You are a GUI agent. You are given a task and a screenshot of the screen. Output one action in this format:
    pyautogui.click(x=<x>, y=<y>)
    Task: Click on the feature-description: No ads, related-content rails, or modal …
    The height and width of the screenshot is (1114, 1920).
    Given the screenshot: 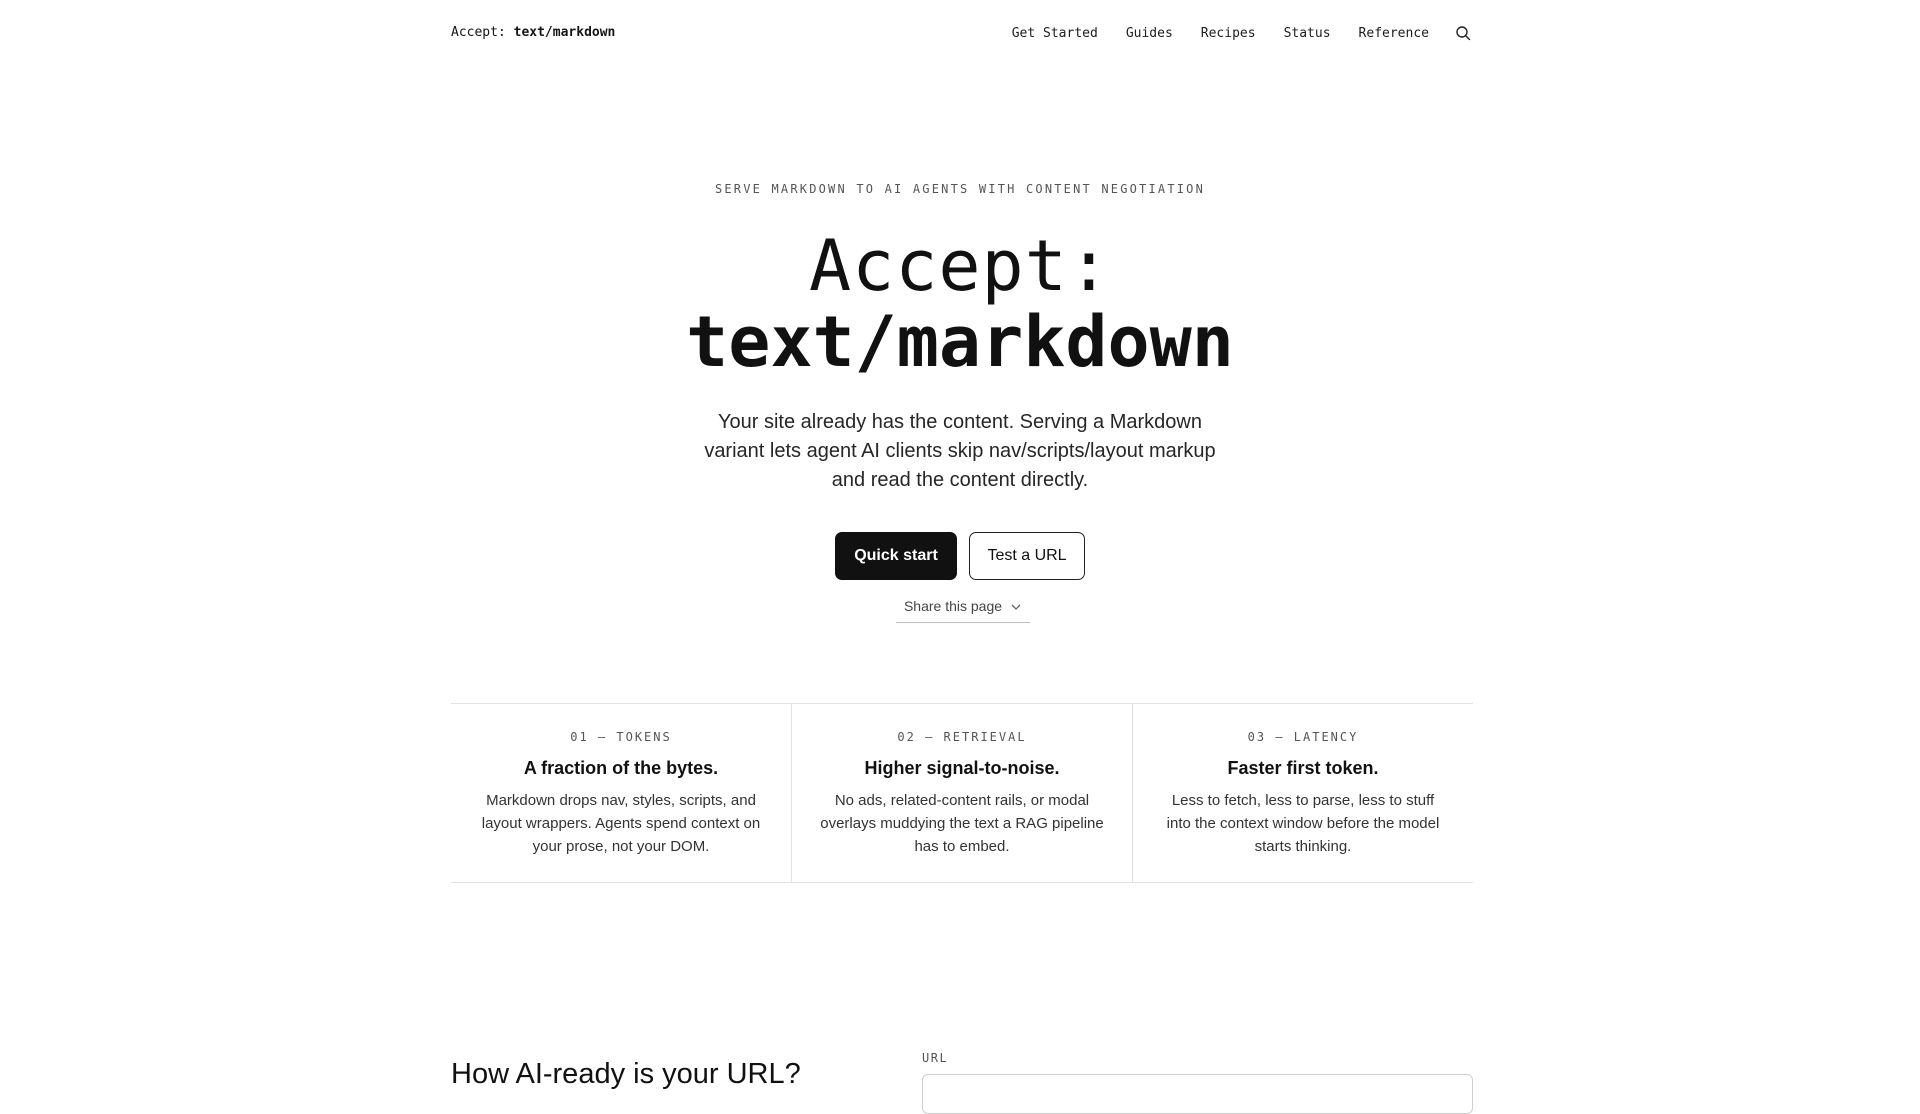 What is the action you would take?
    pyautogui.click(x=962, y=823)
    